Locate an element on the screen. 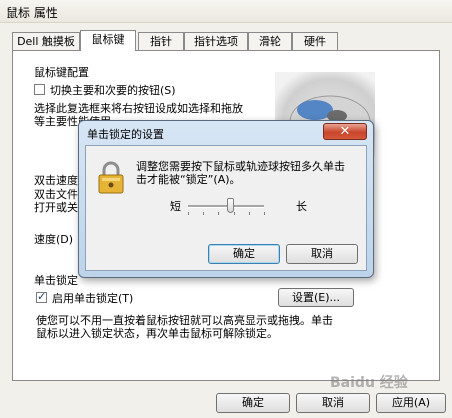 Image resolution: width=452 pixels, height=418 pixels. tab-mouse-buttons: 鼠标键 is located at coordinates (108, 40).